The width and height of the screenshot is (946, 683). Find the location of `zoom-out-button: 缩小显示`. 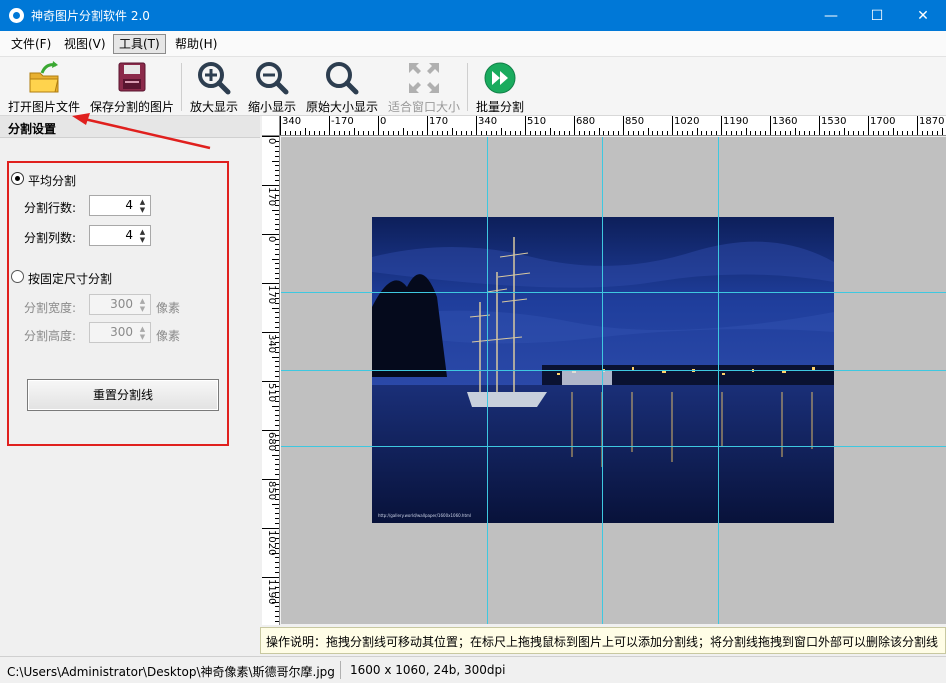

zoom-out-button: 缩小显示 is located at coordinates (272, 87).